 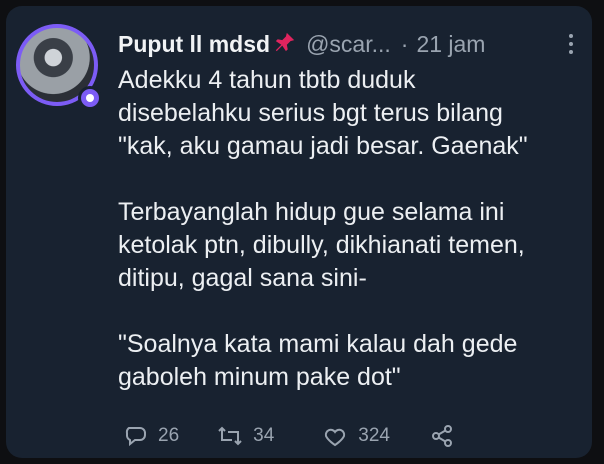 I want to click on timestamp: 21 jam, so click(x=450, y=44).